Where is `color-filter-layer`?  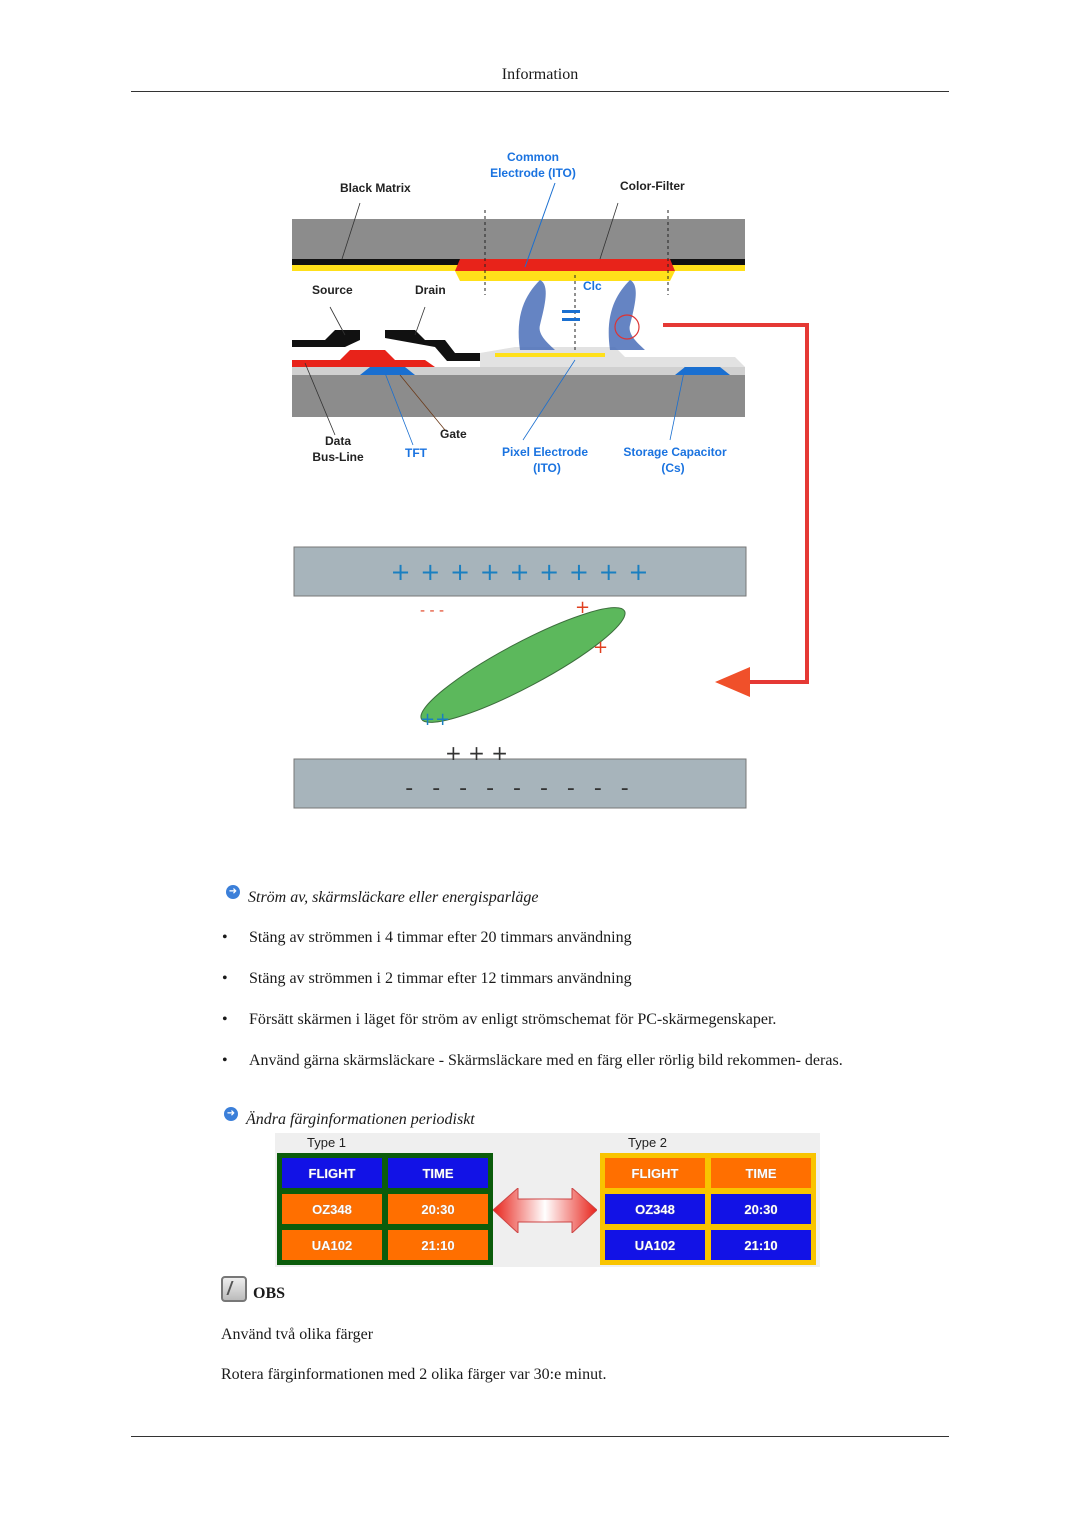
color-filter-layer is located at coordinates (565, 265).